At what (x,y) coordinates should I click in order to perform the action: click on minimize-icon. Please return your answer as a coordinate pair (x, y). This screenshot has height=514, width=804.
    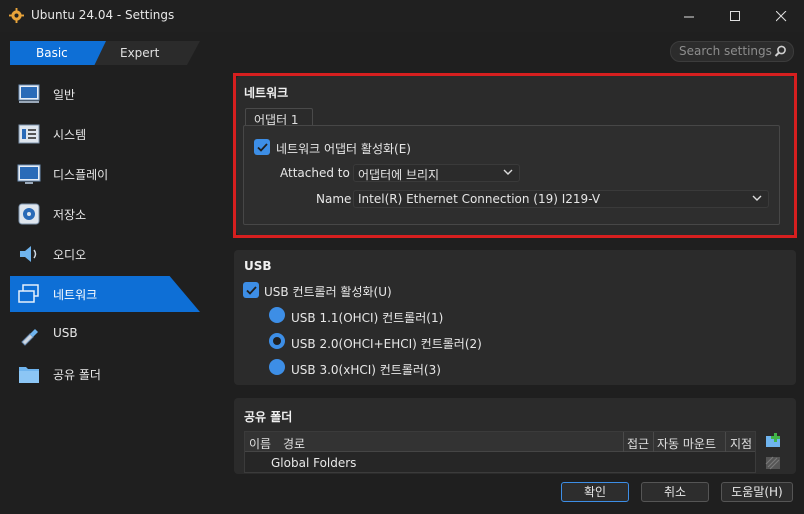
    Looking at the image, I should click on (688, 16).